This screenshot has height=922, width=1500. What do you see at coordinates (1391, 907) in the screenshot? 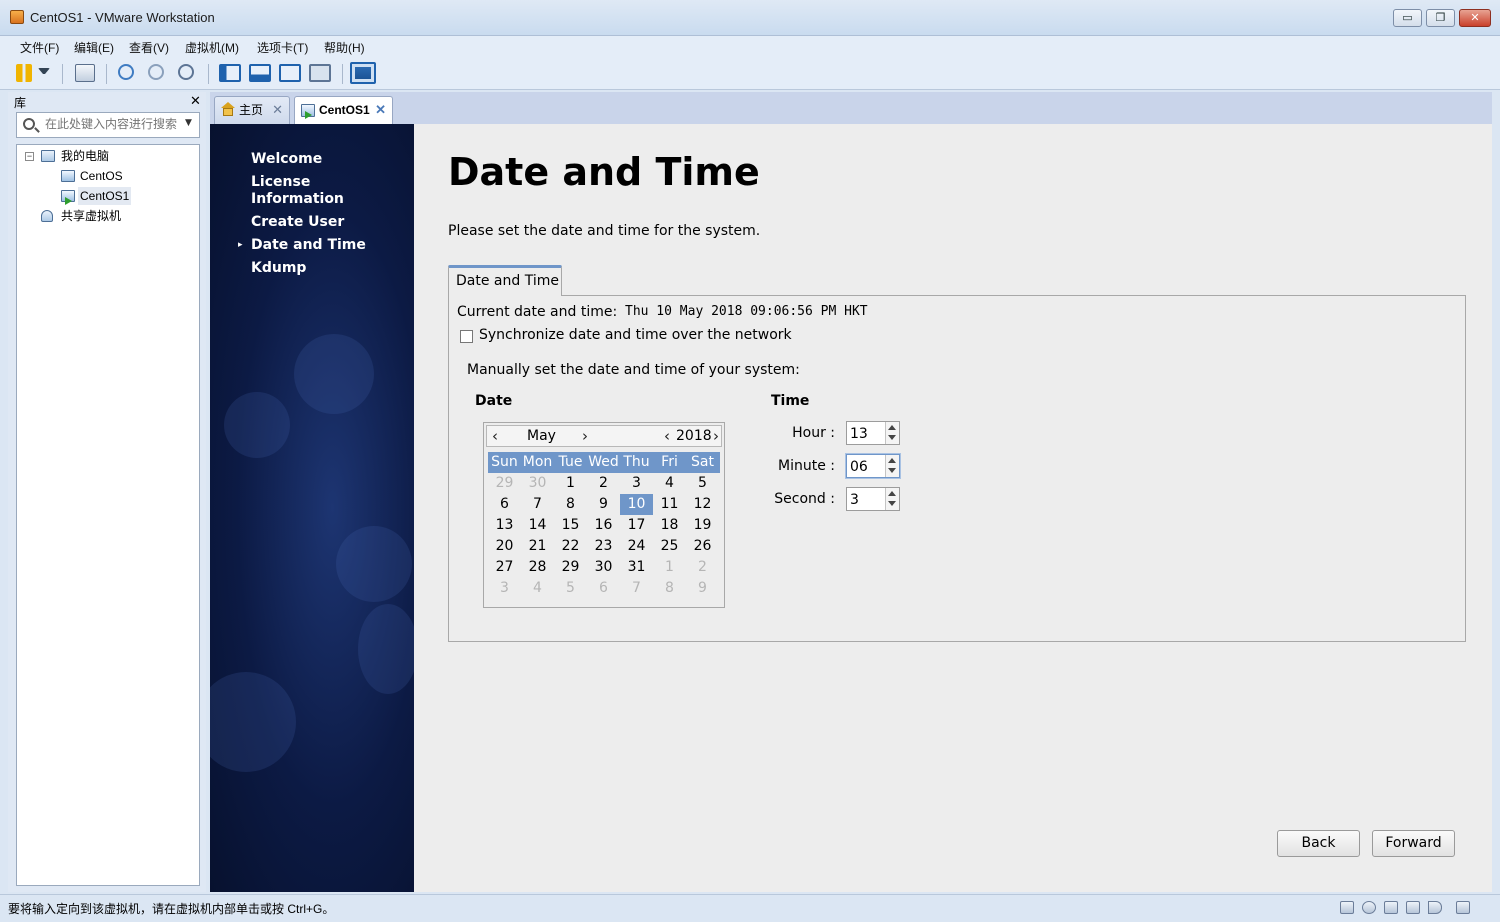
I see `network-adapter-icon` at bounding box center [1391, 907].